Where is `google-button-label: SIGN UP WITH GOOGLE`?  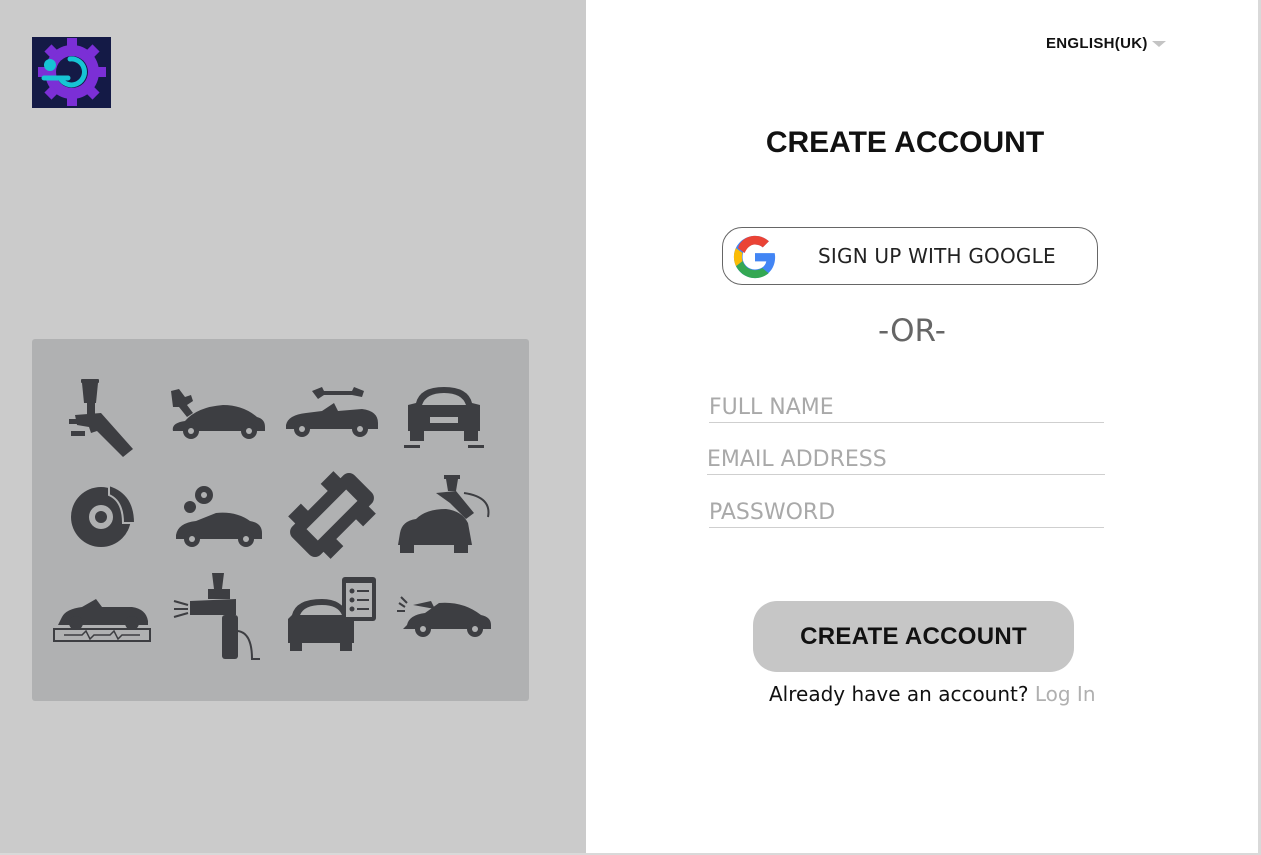
google-button-label: SIGN UP WITH GOOGLE is located at coordinates (937, 256).